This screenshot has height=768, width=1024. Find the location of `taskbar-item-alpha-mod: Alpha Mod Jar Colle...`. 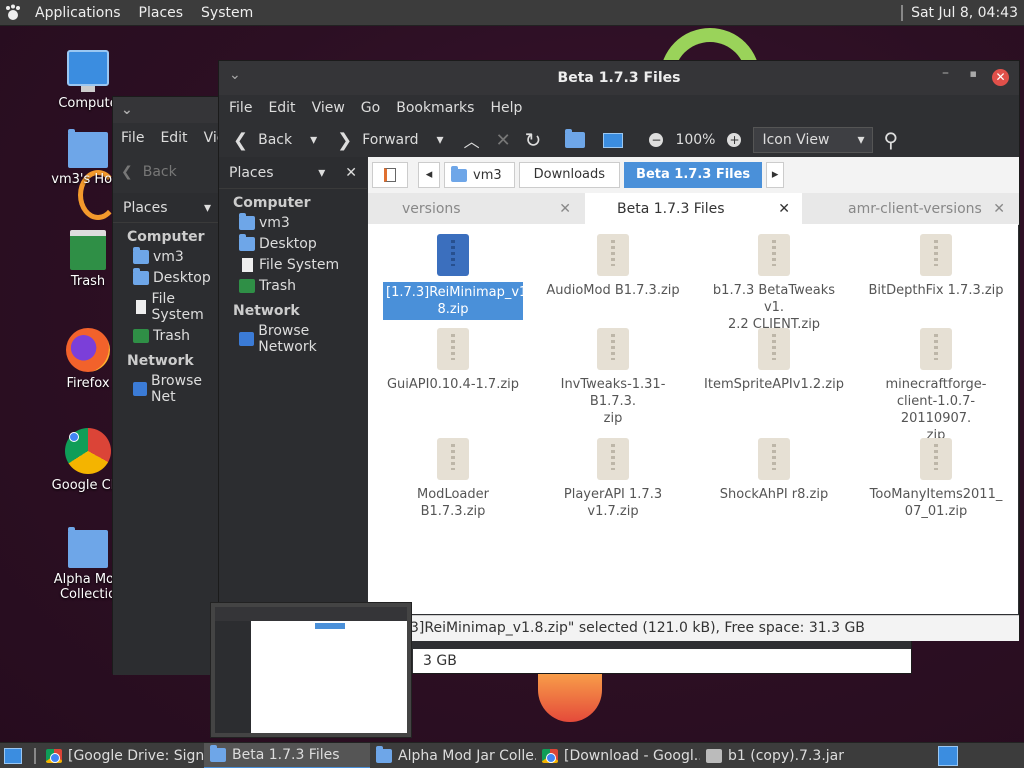

taskbar-item-alpha-mod: Alpha Mod Jar Colle... is located at coordinates (453, 755).